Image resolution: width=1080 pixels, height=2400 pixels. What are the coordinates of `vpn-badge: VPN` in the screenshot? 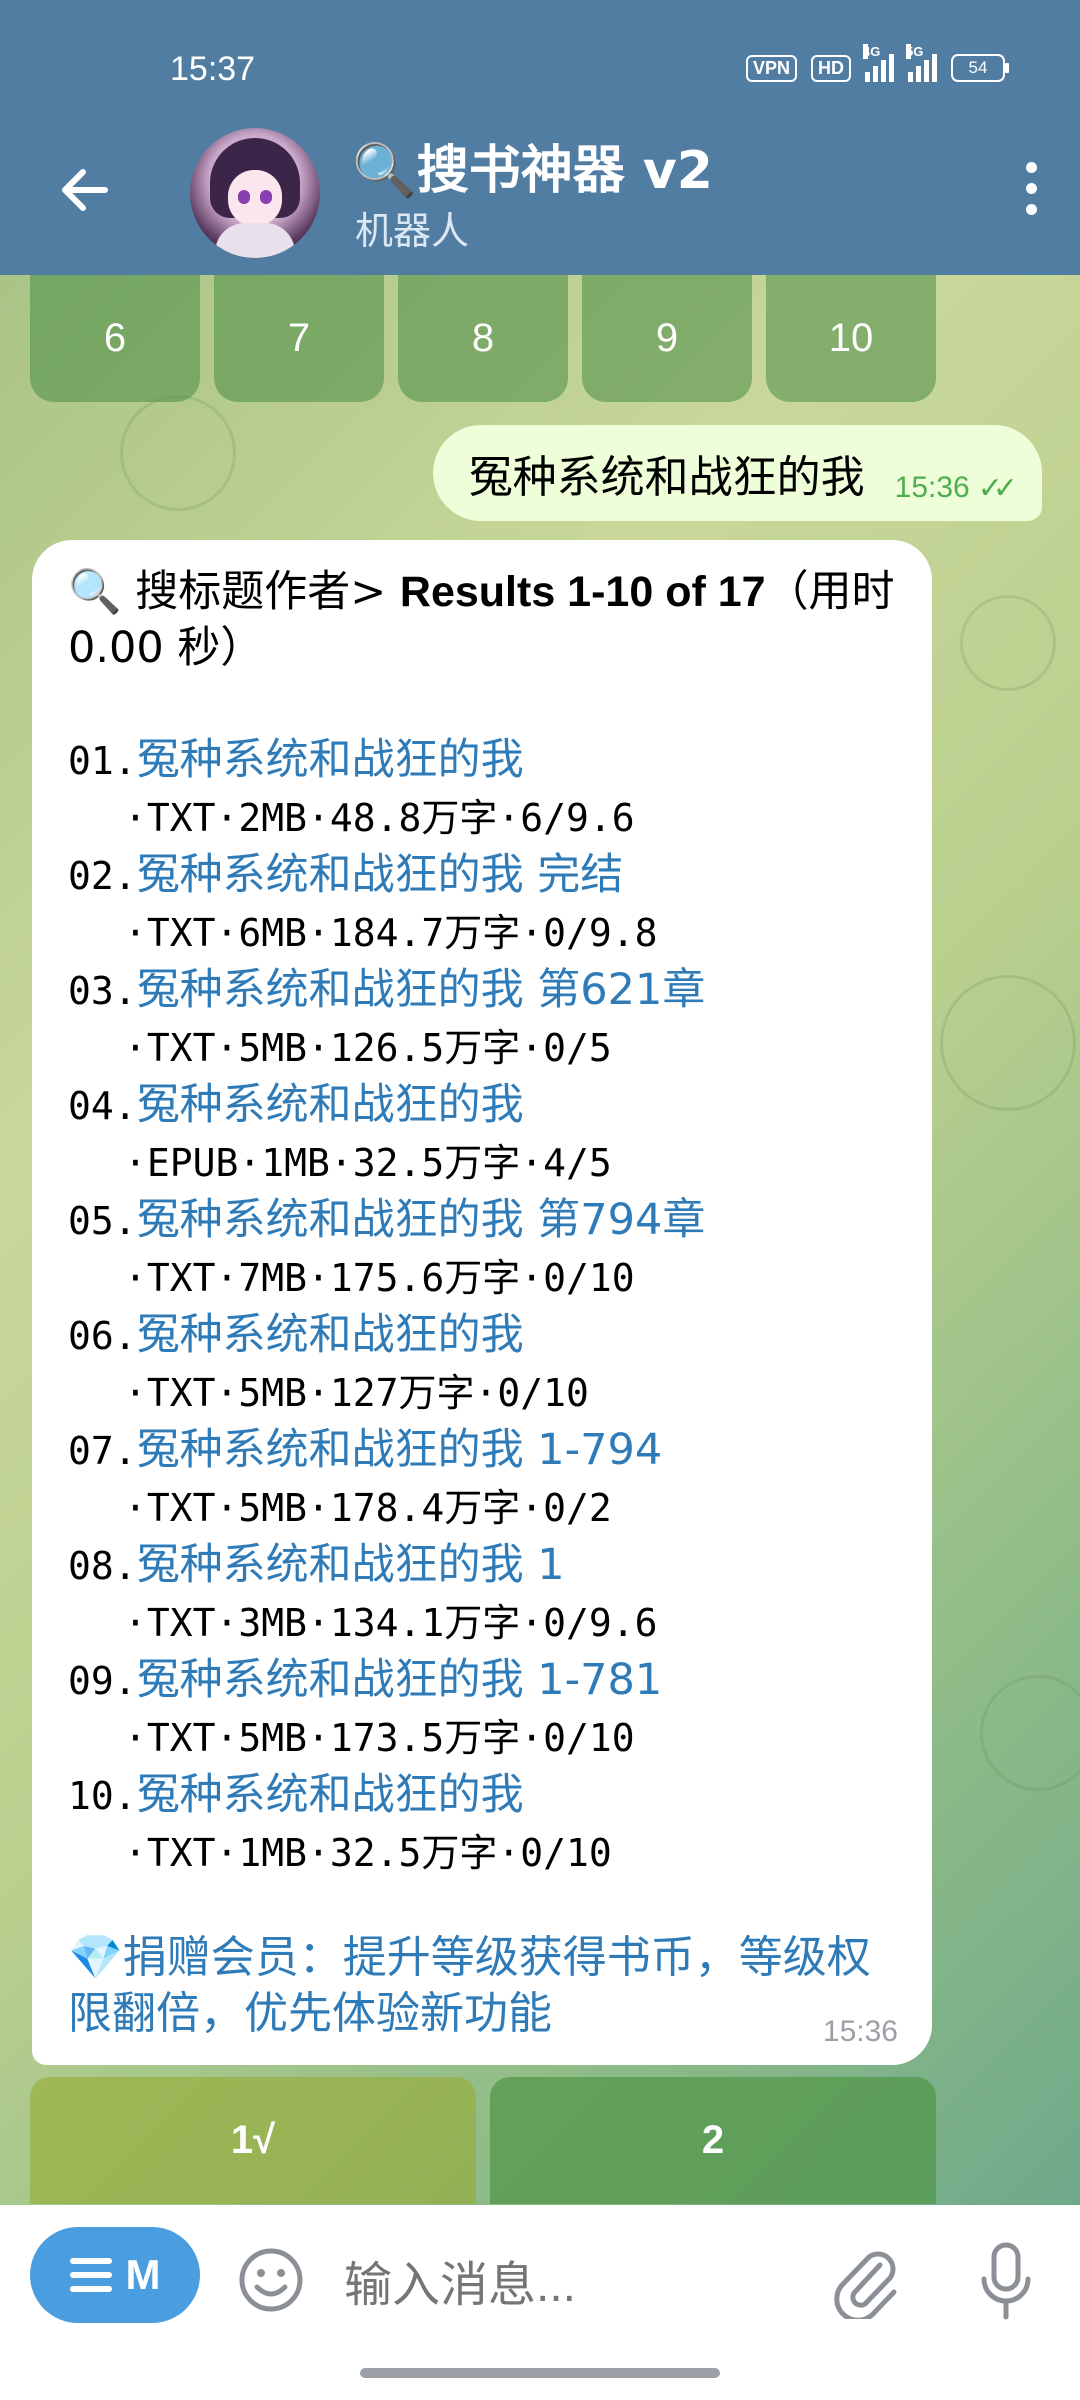 It's located at (771, 68).